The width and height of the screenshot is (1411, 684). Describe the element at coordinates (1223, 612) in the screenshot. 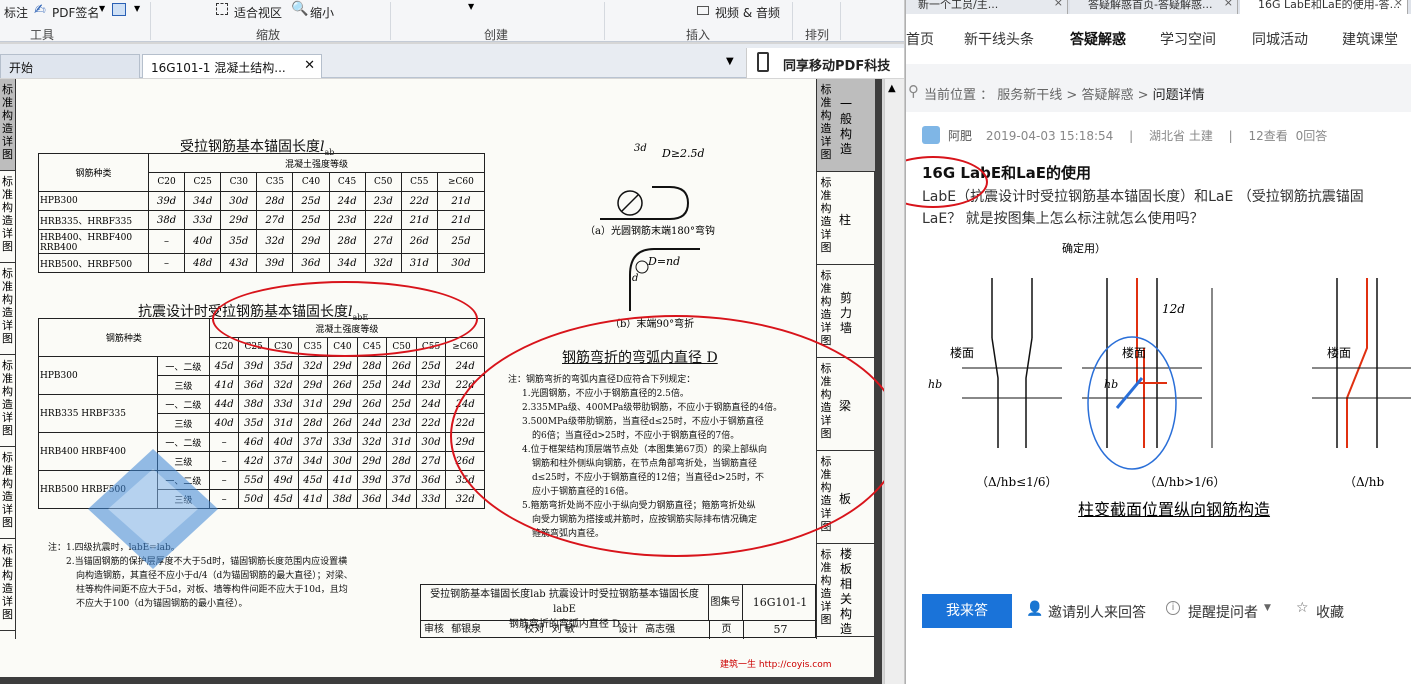

I see `remind-asker-link: 提醒提问者` at that location.